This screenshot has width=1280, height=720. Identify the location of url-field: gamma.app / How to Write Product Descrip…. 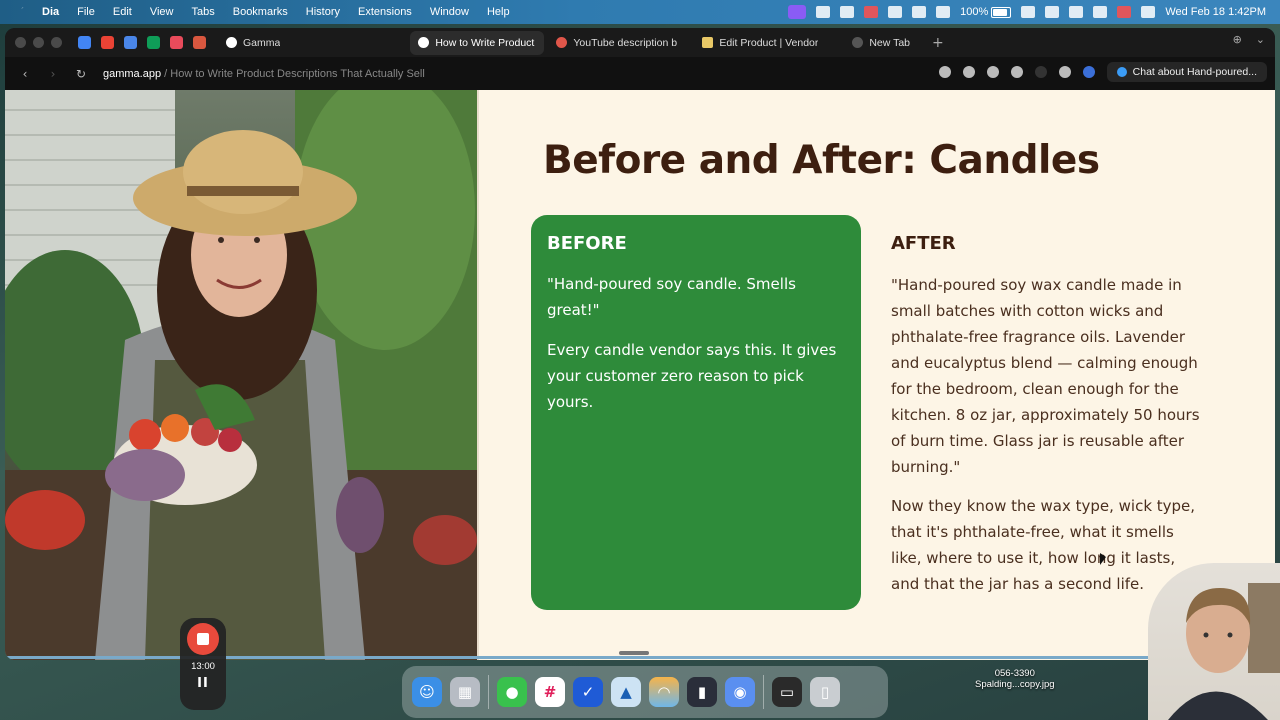
(264, 74).